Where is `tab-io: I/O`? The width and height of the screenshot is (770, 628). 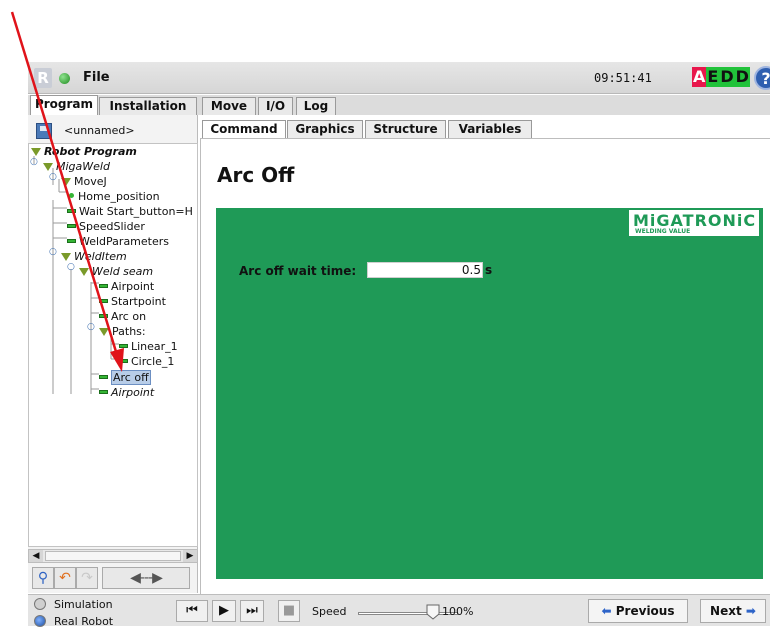
tab-io: I/O is located at coordinates (275, 106).